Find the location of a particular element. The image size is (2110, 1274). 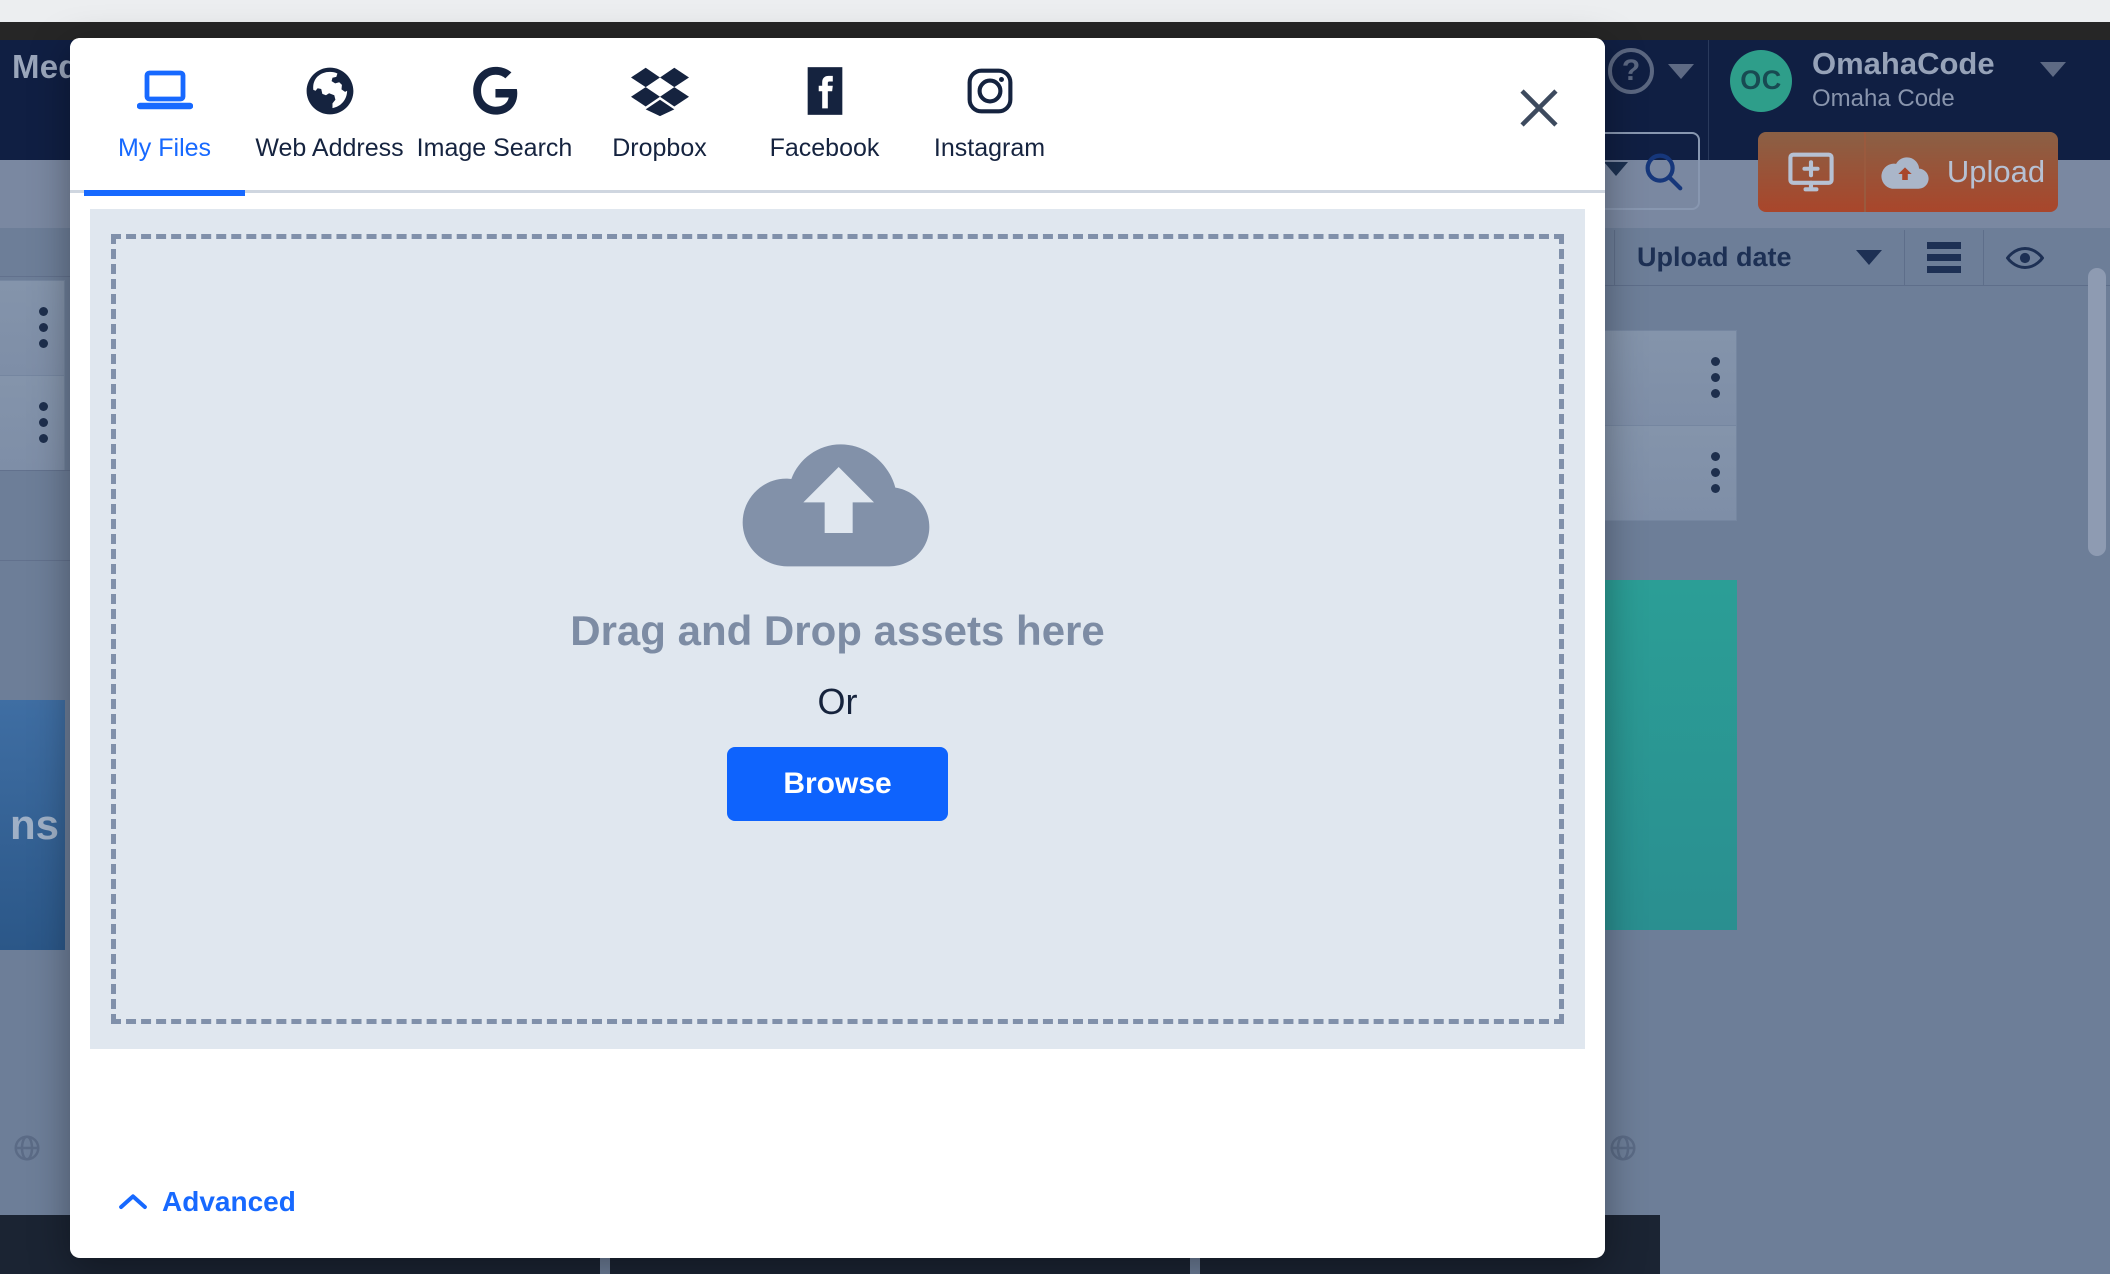

browse-button: Browse is located at coordinates (837, 783).